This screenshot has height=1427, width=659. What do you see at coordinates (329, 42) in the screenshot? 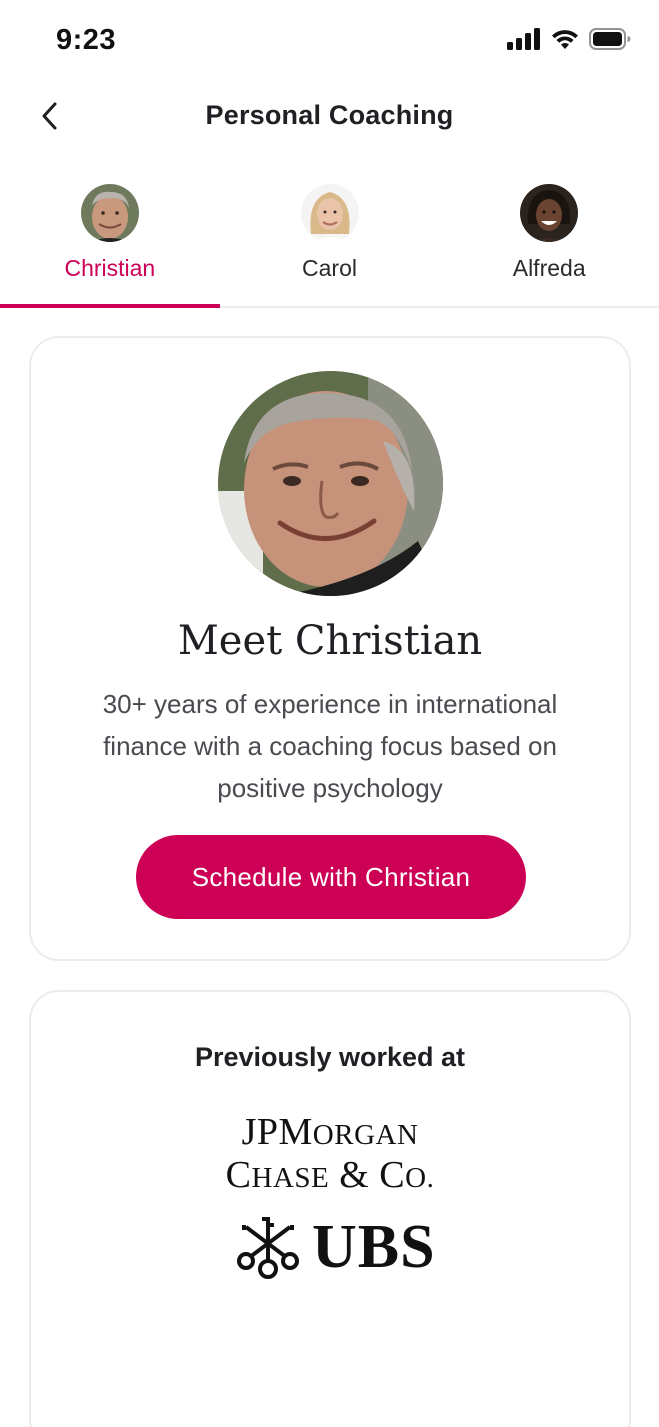
I see `status-bar: 9:23` at bounding box center [329, 42].